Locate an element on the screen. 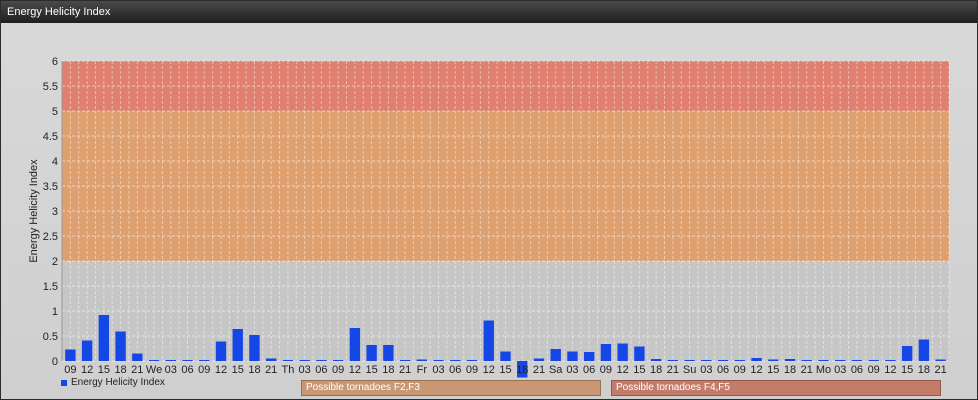 This screenshot has width=978, height=400. y-tick-label: 5.5 is located at coordinates (50, 87).